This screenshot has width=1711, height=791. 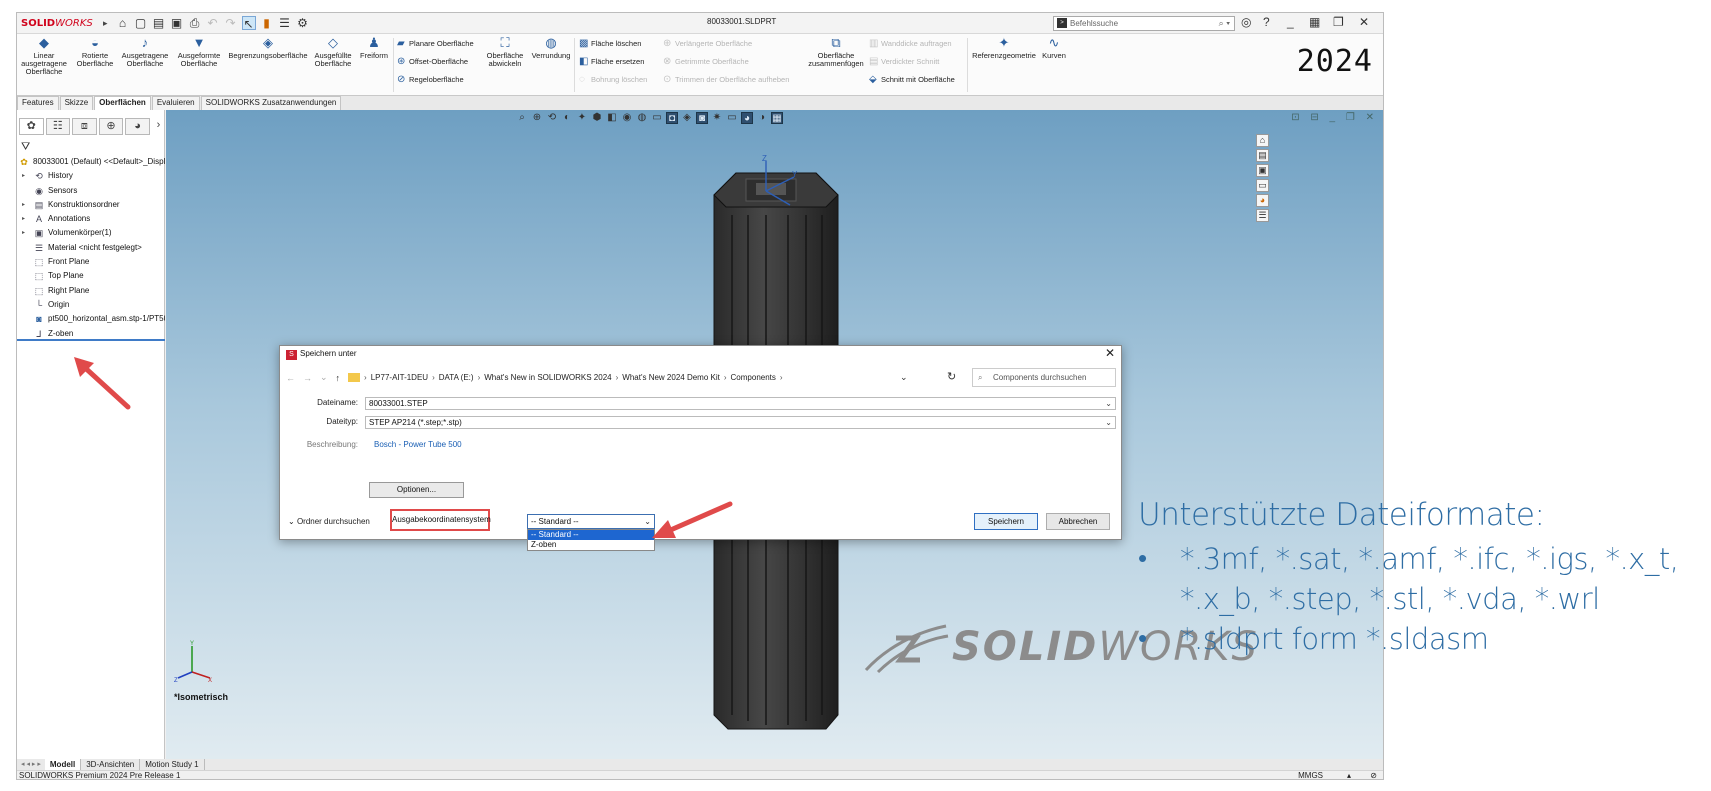 I want to click on thickened-cut-button: ▤ Verdickter Schnitt, so click(x=904, y=61).